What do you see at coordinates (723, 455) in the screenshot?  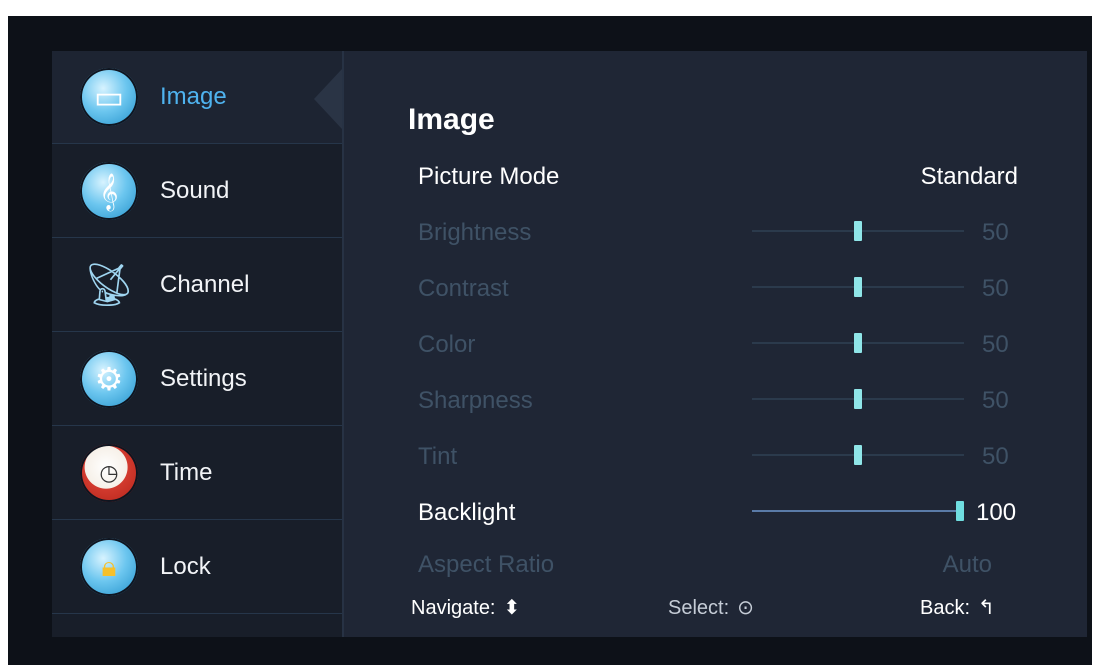 I see `tint-row: Tint 50` at bounding box center [723, 455].